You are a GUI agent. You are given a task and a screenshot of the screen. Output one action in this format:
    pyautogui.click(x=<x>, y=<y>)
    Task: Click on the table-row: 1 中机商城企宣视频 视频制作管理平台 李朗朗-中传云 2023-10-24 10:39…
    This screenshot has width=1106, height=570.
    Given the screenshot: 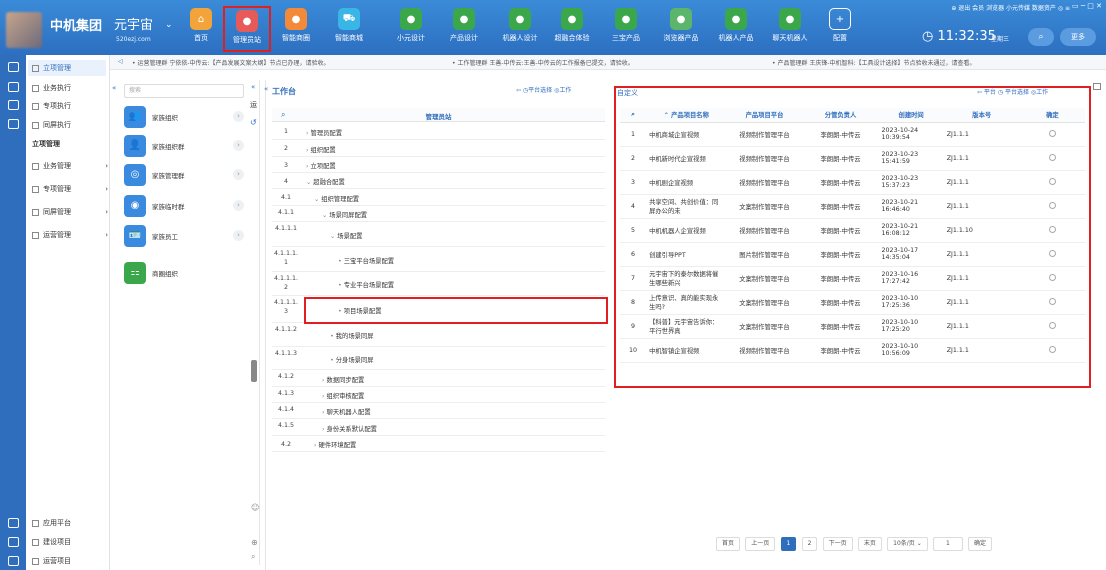 What is the action you would take?
    pyautogui.click(x=852, y=134)
    